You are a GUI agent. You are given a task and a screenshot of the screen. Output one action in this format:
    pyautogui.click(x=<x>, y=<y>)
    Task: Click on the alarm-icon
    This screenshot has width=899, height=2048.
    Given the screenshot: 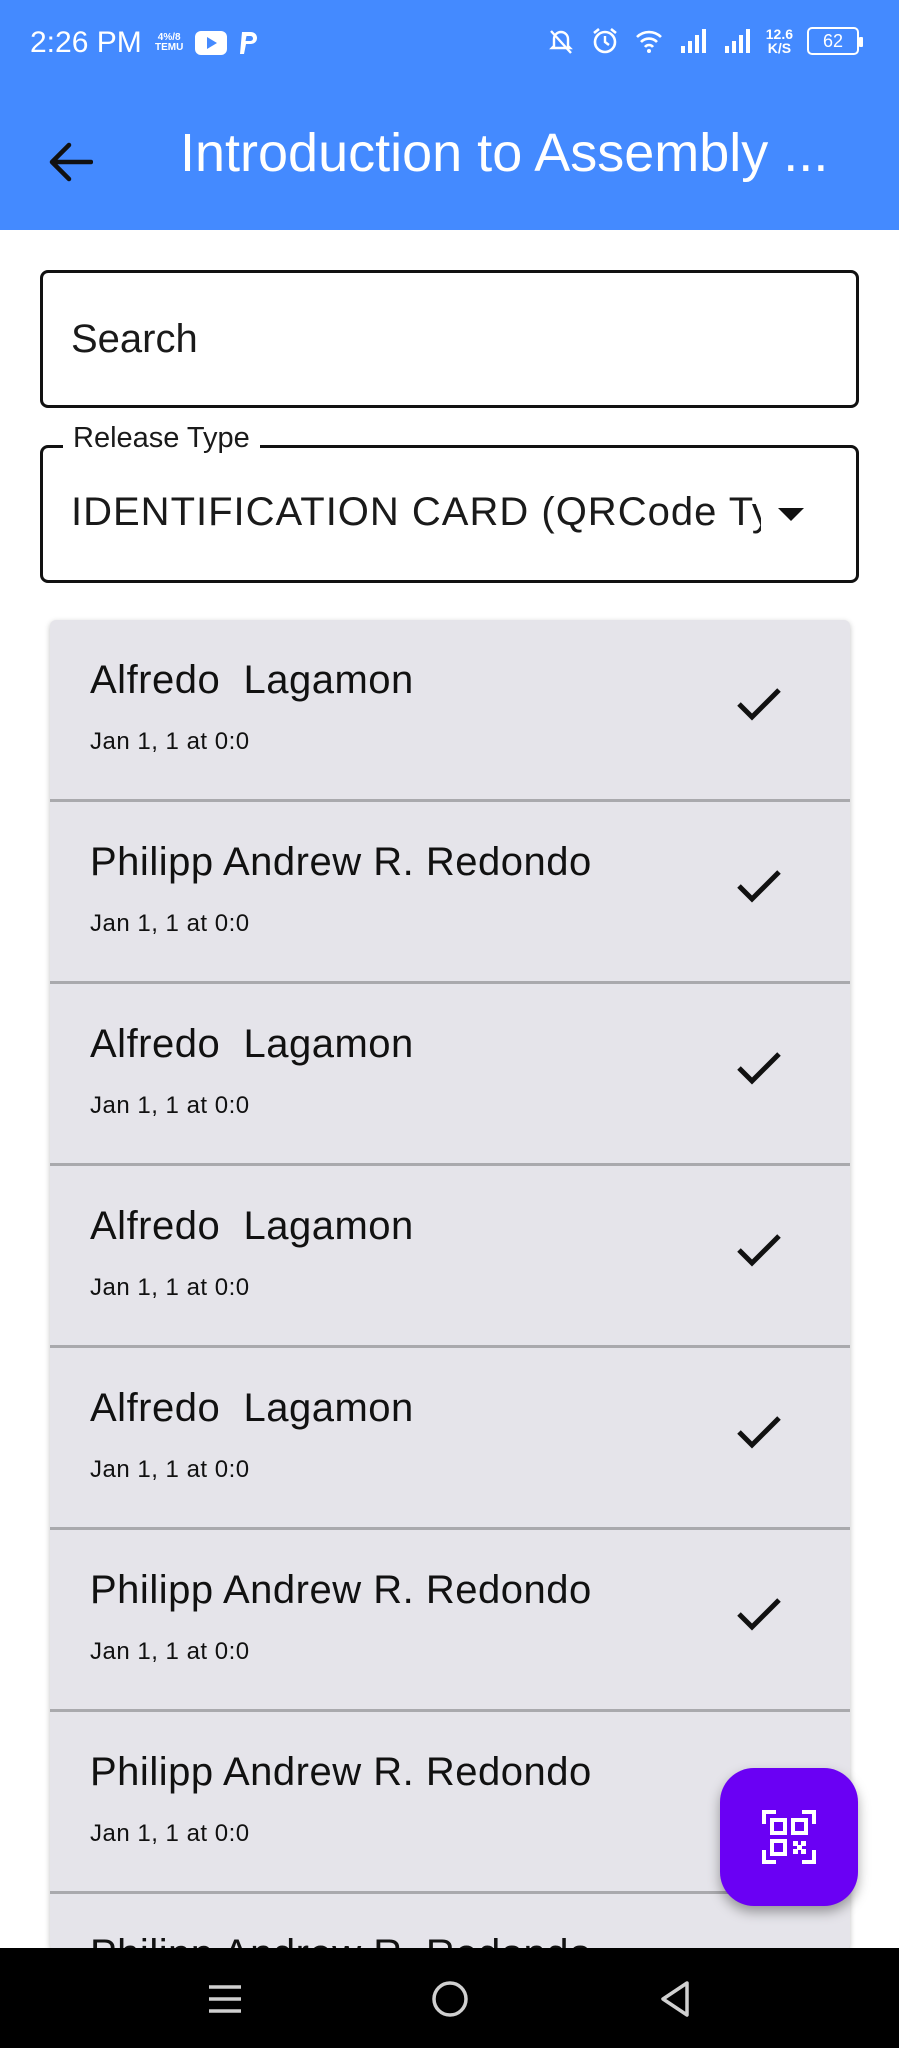 What is the action you would take?
    pyautogui.click(x=604, y=40)
    